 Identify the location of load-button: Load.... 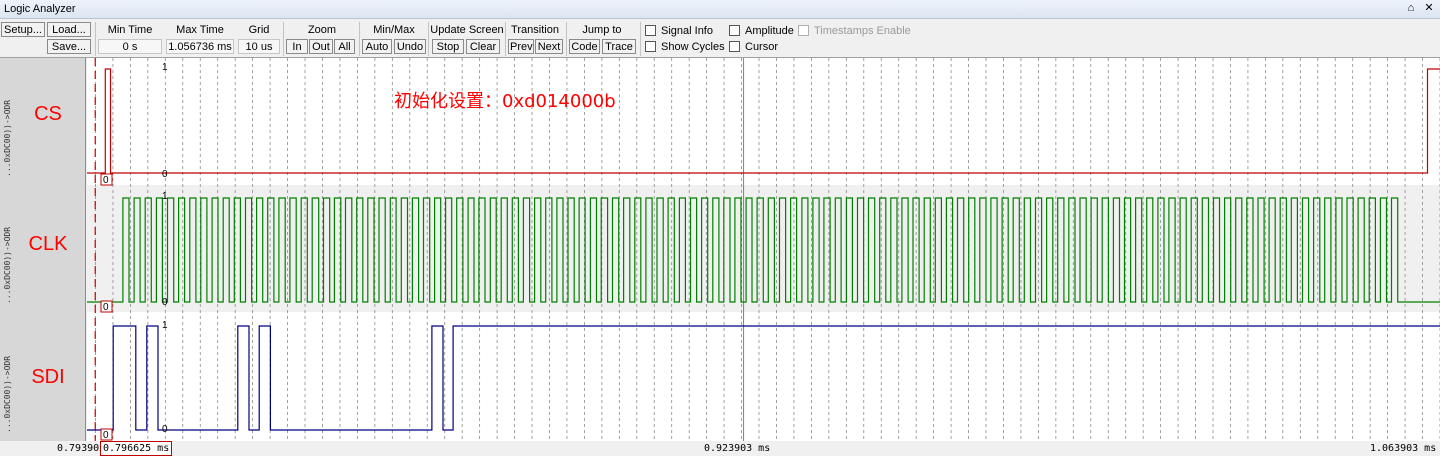
(69, 29).